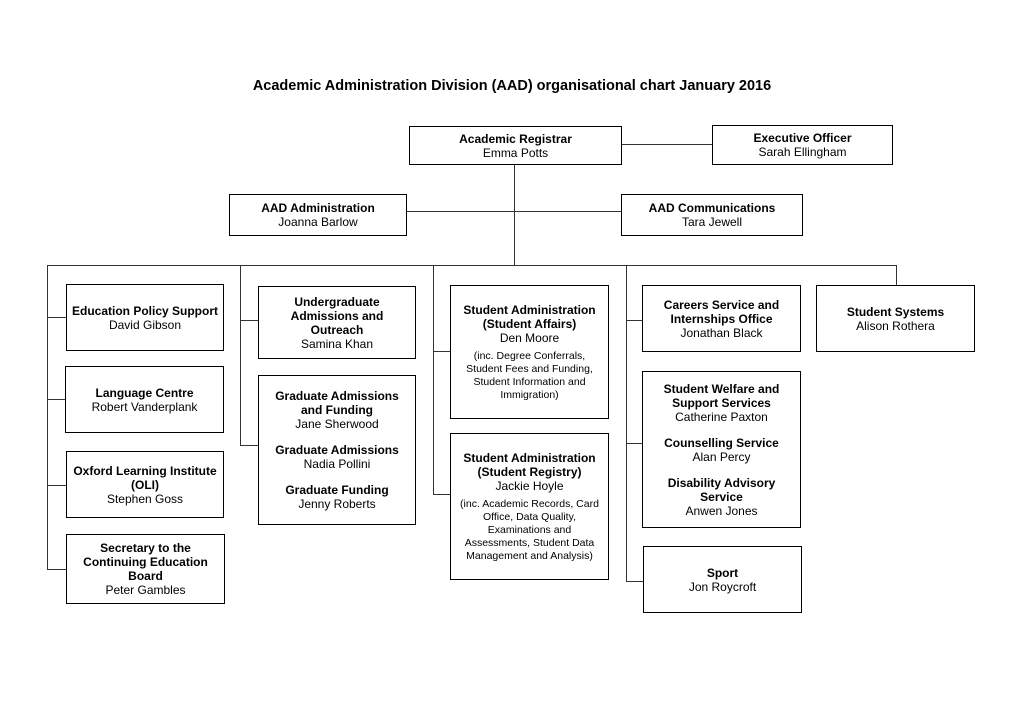 The image size is (1024, 725). Describe the element at coordinates (145, 590) in the screenshot. I see `person-name: Peter Gambles` at that location.